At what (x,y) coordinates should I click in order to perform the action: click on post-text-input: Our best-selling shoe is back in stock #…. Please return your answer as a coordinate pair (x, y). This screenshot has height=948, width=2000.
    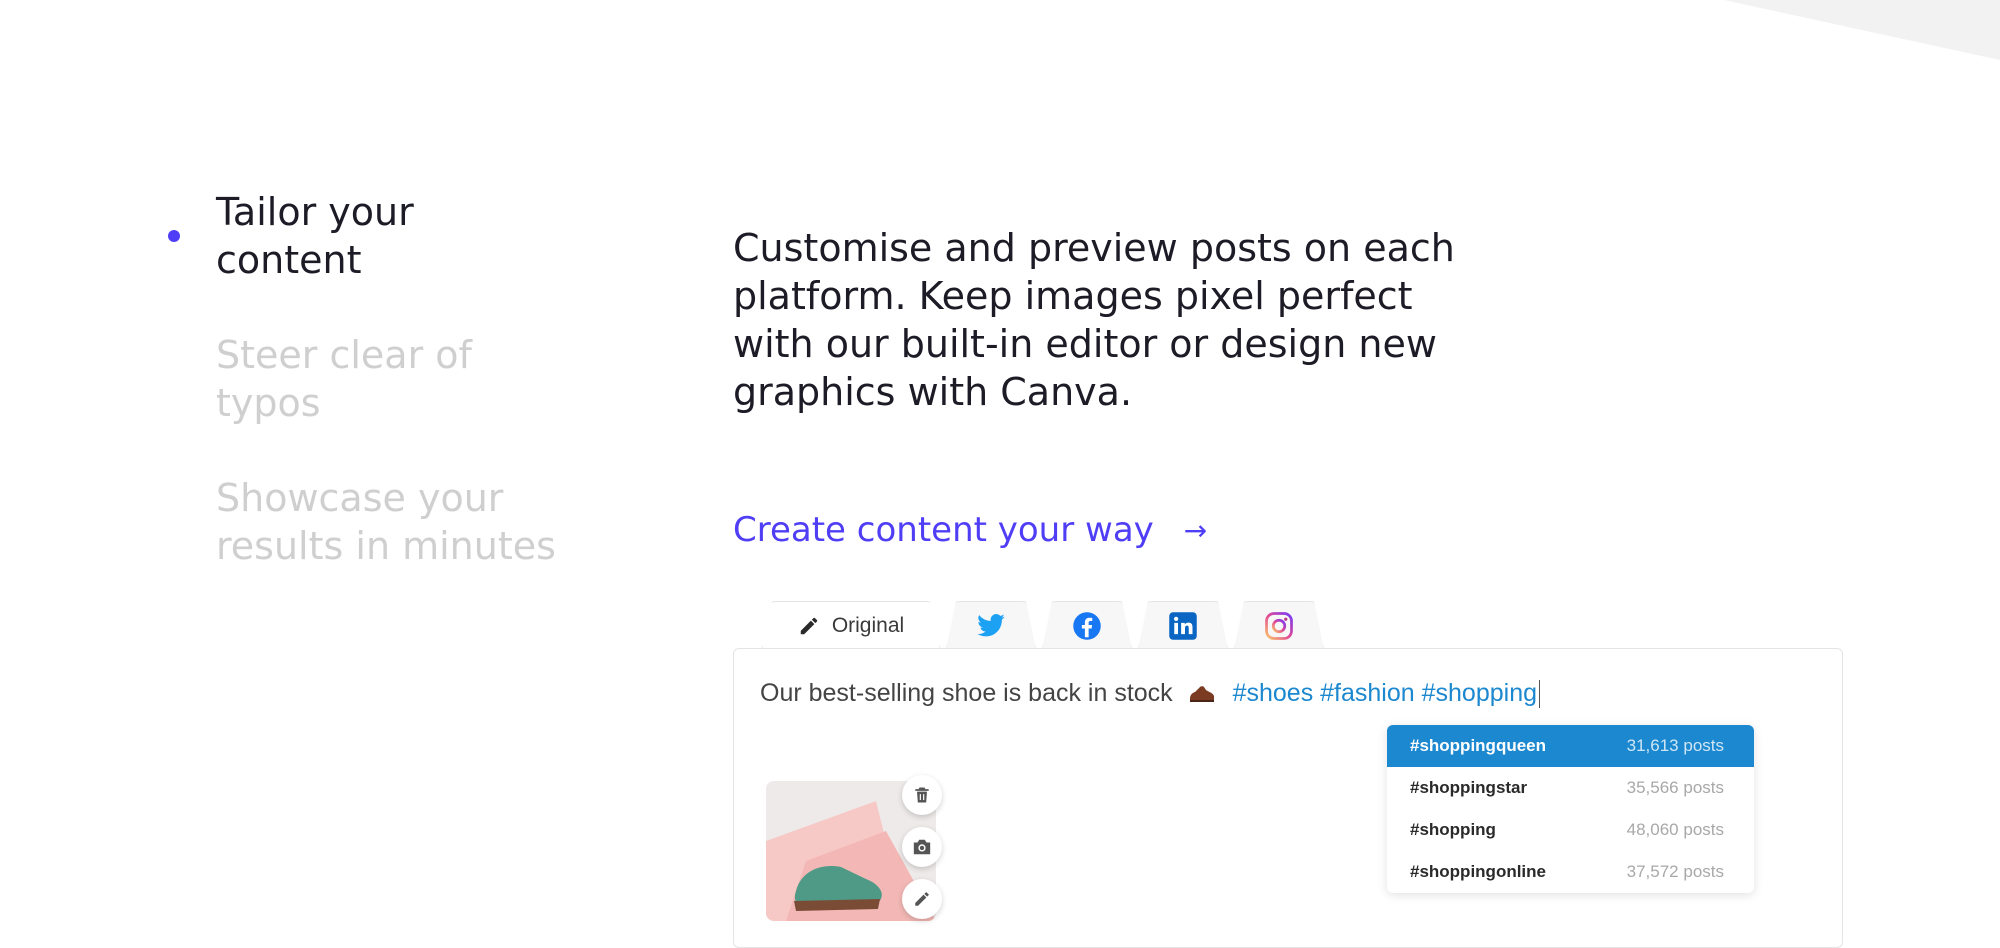
    Looking at the image, I should click on (1150, 694).